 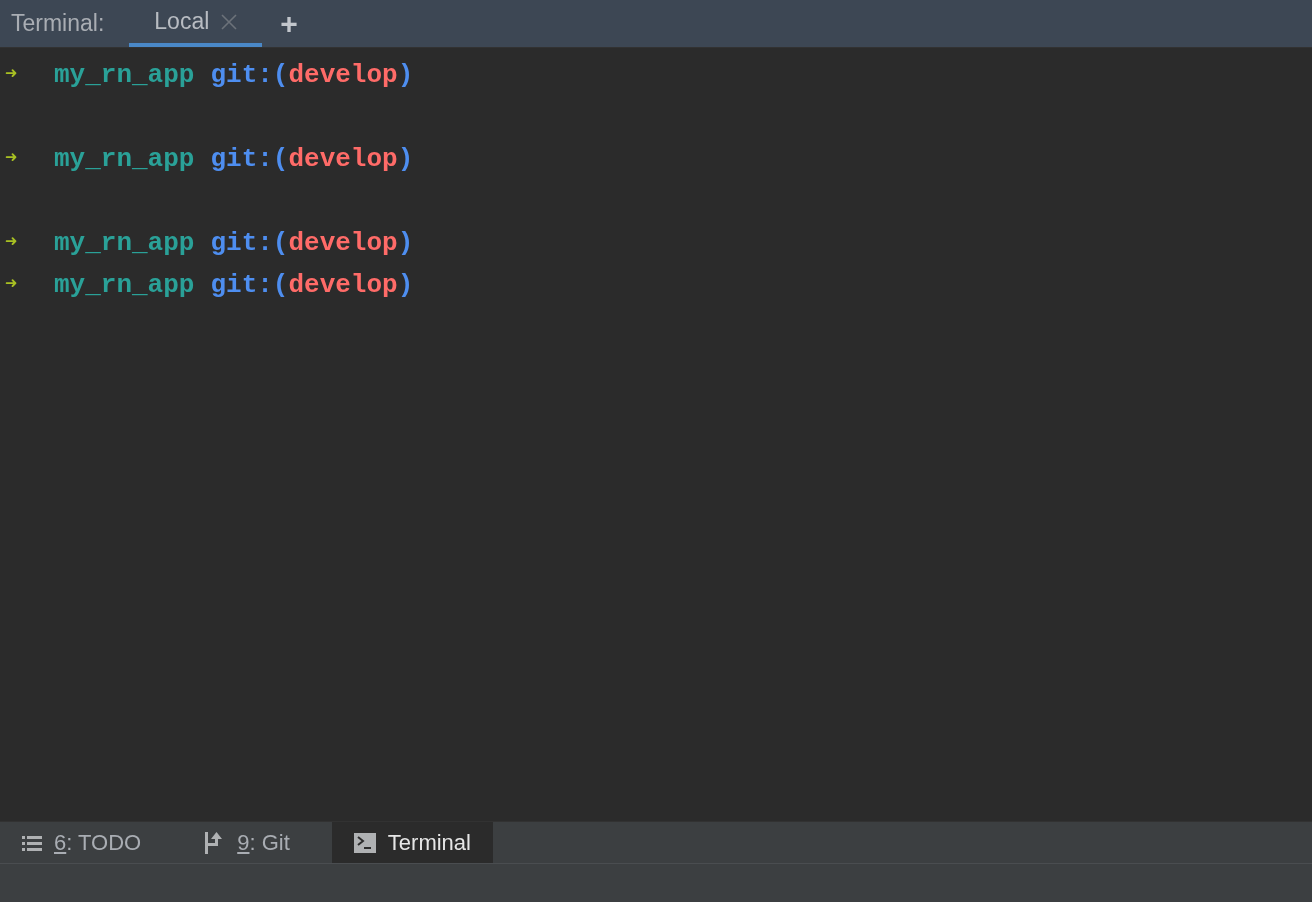 I want to click on close-icon, so click(x=229, y=21).